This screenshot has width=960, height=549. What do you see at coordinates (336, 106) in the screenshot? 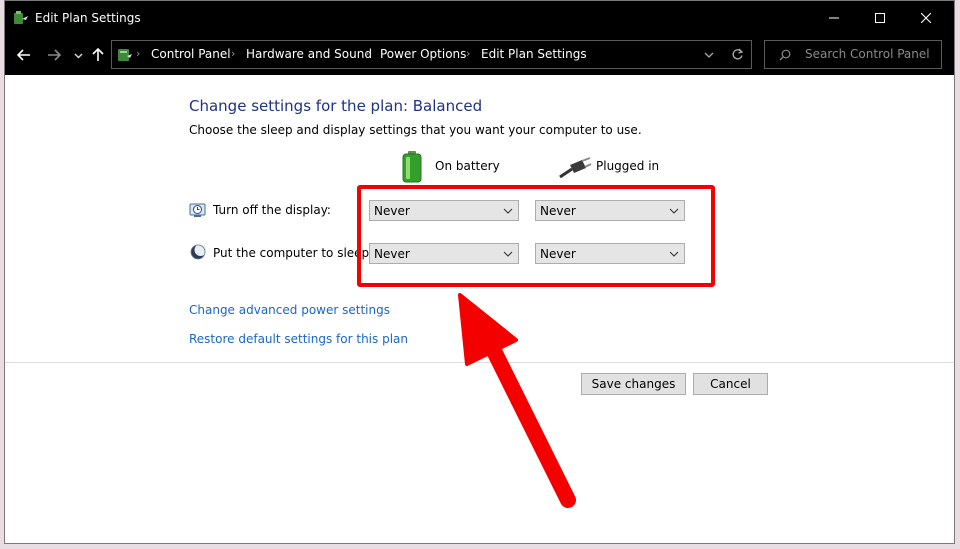
I see `page-title: Change settings for the plan: Balanced` at bounding box center [336, 106].